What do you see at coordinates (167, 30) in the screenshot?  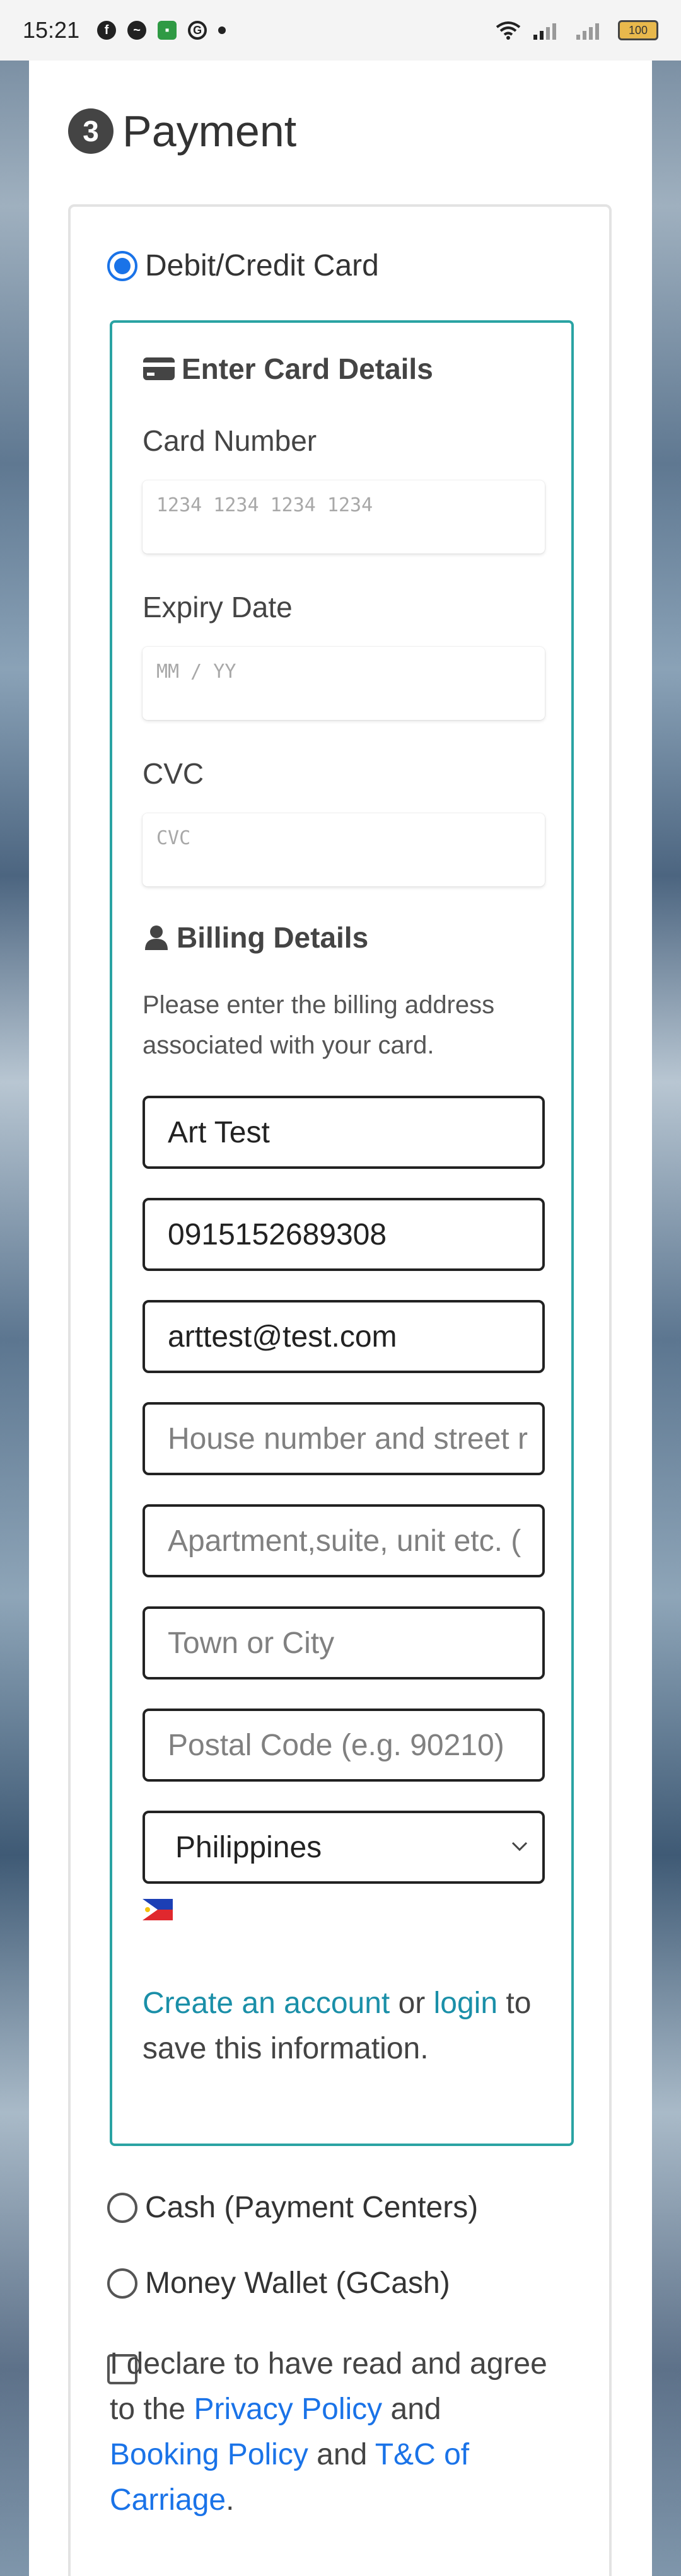 I see `chat-icon: ▪` at bounding box center [167, 30].